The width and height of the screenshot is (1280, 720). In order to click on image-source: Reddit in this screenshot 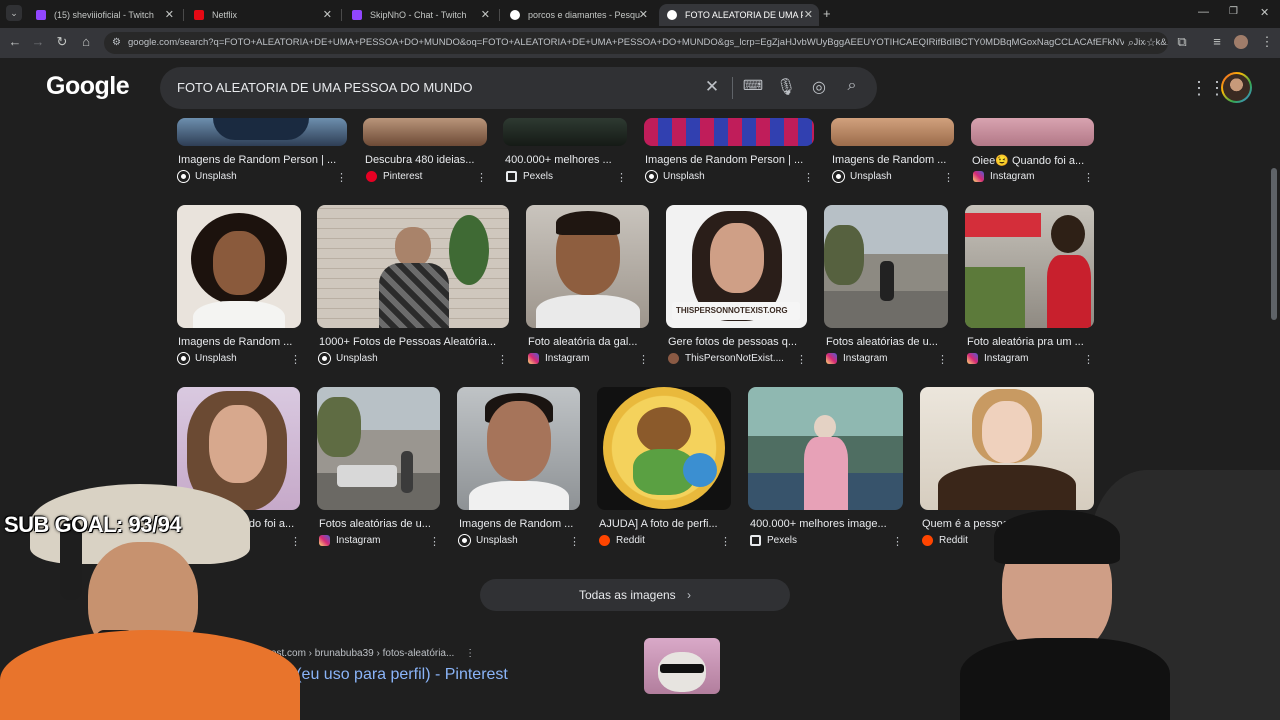, I will do `click(622, 540)`.